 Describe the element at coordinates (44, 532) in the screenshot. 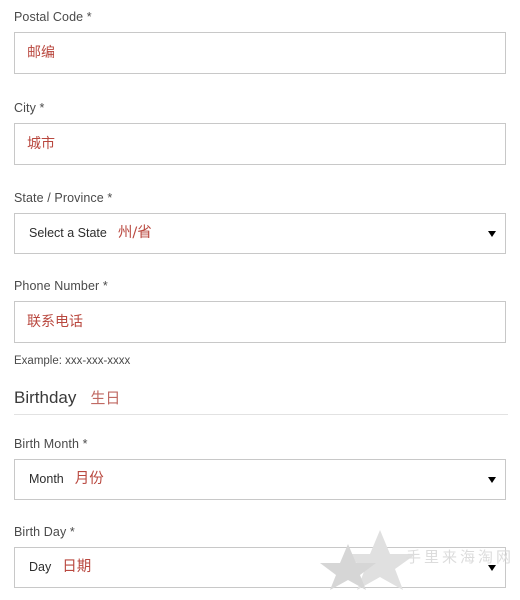

I see `label-birth-day: Birth Day *` at that location.